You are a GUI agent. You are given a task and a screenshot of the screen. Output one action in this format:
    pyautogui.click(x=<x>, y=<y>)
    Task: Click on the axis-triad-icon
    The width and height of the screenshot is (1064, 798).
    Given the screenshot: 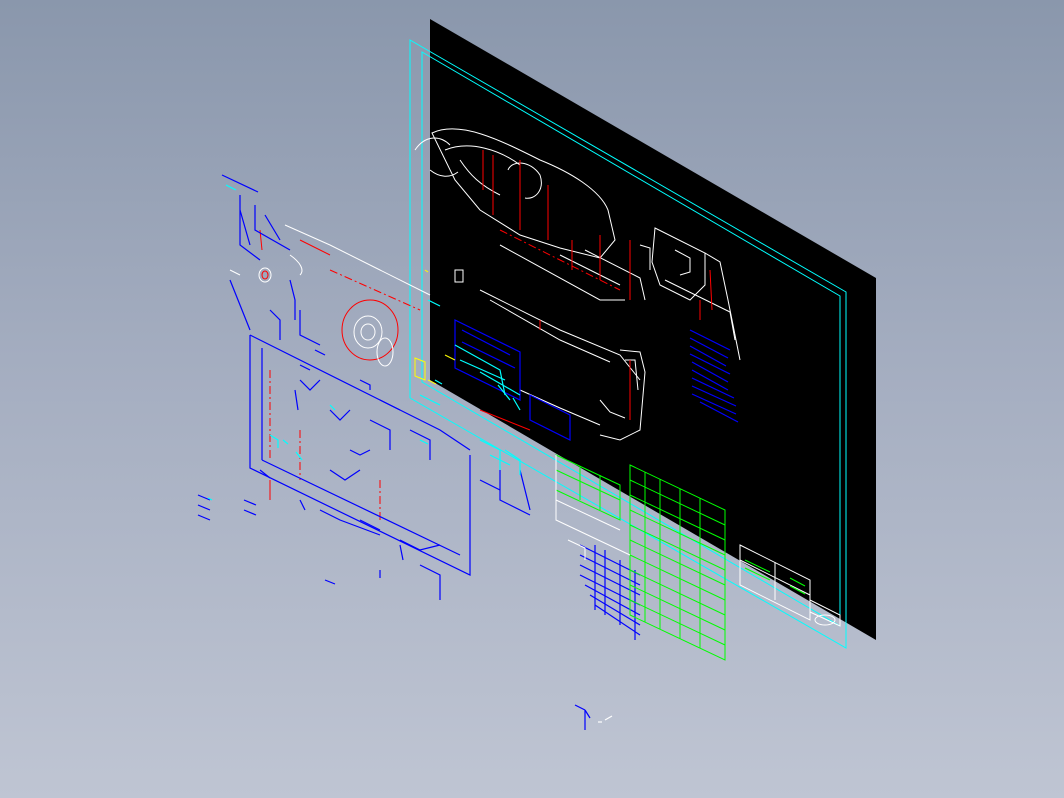 What is the action you would take?
    pyautogui.click(x=593, y=717)
    